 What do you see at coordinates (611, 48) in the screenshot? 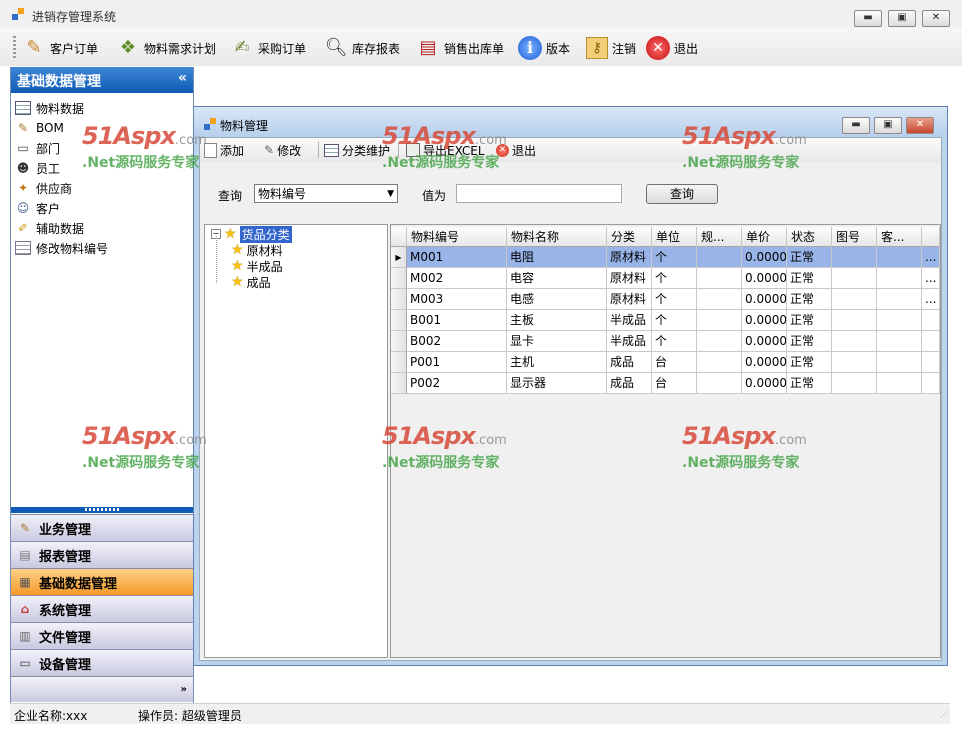
I see `logout-button: ⚷ 注销` at bounding box center [611, 48].